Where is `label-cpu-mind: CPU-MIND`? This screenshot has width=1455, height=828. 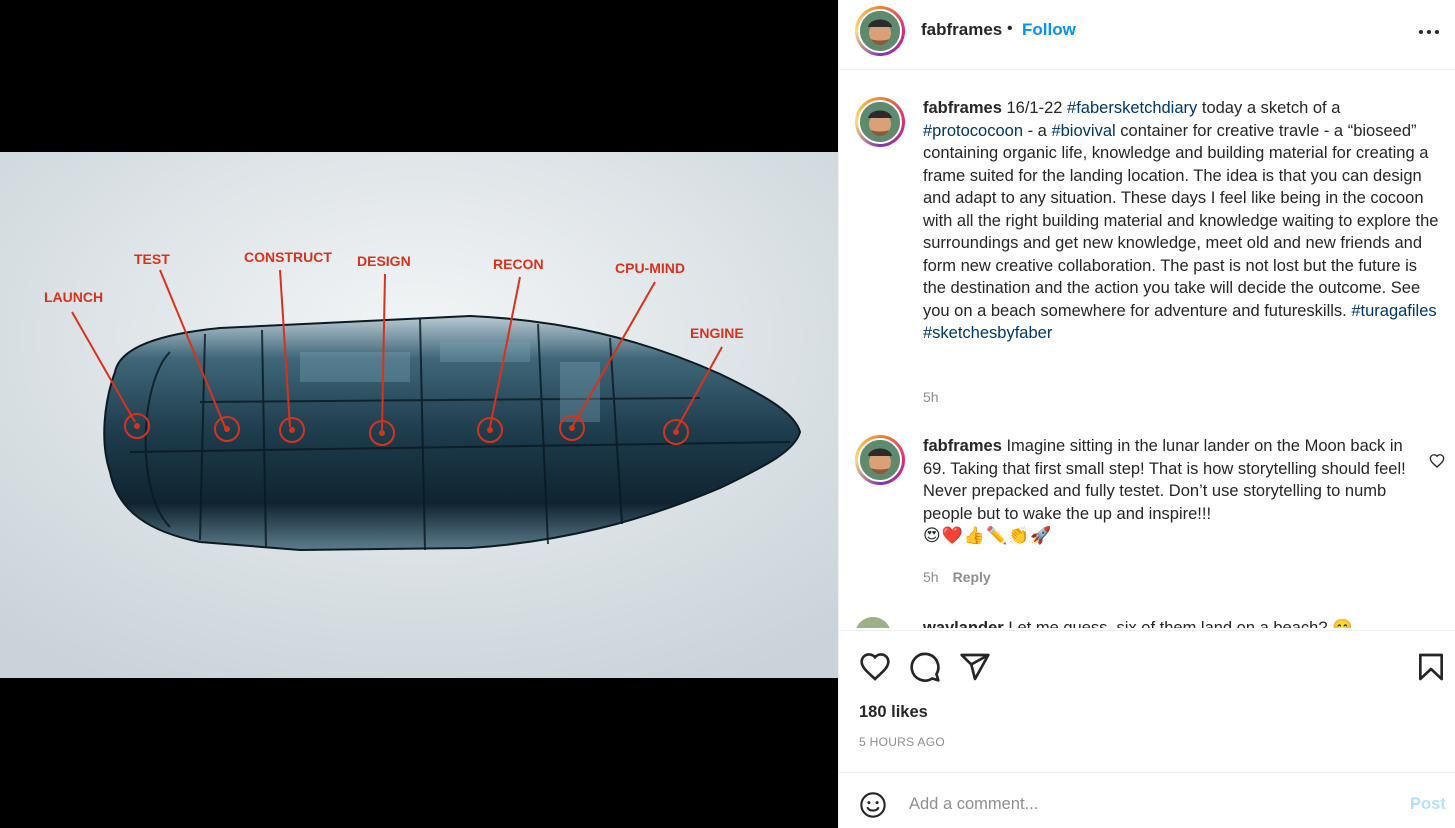 label-cpu-mind: CPU-MIND is located at coordinates (650, 268).